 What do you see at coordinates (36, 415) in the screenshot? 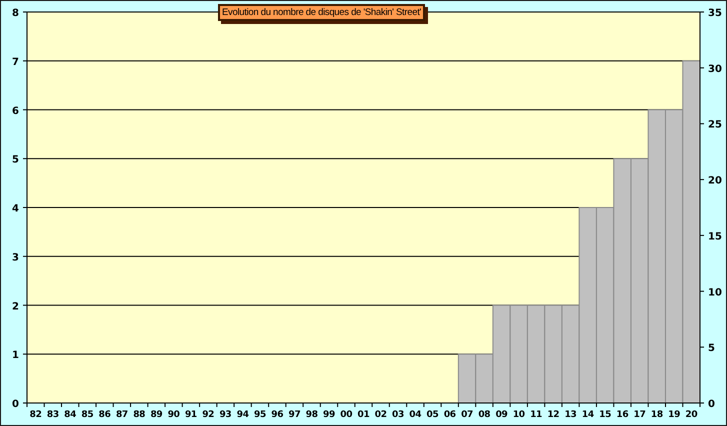
I see `axis-label: 82` at bounding box center [36, 415].